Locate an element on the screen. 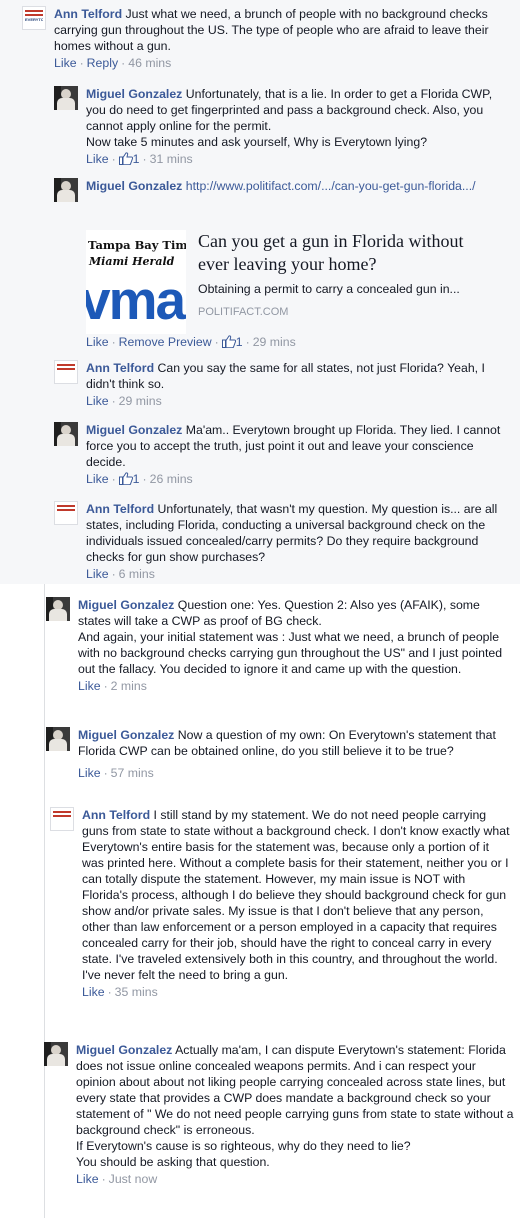 This screenshot has height=1218, width=520. comment-time: 46 mins is located at coordinates (149, 63).